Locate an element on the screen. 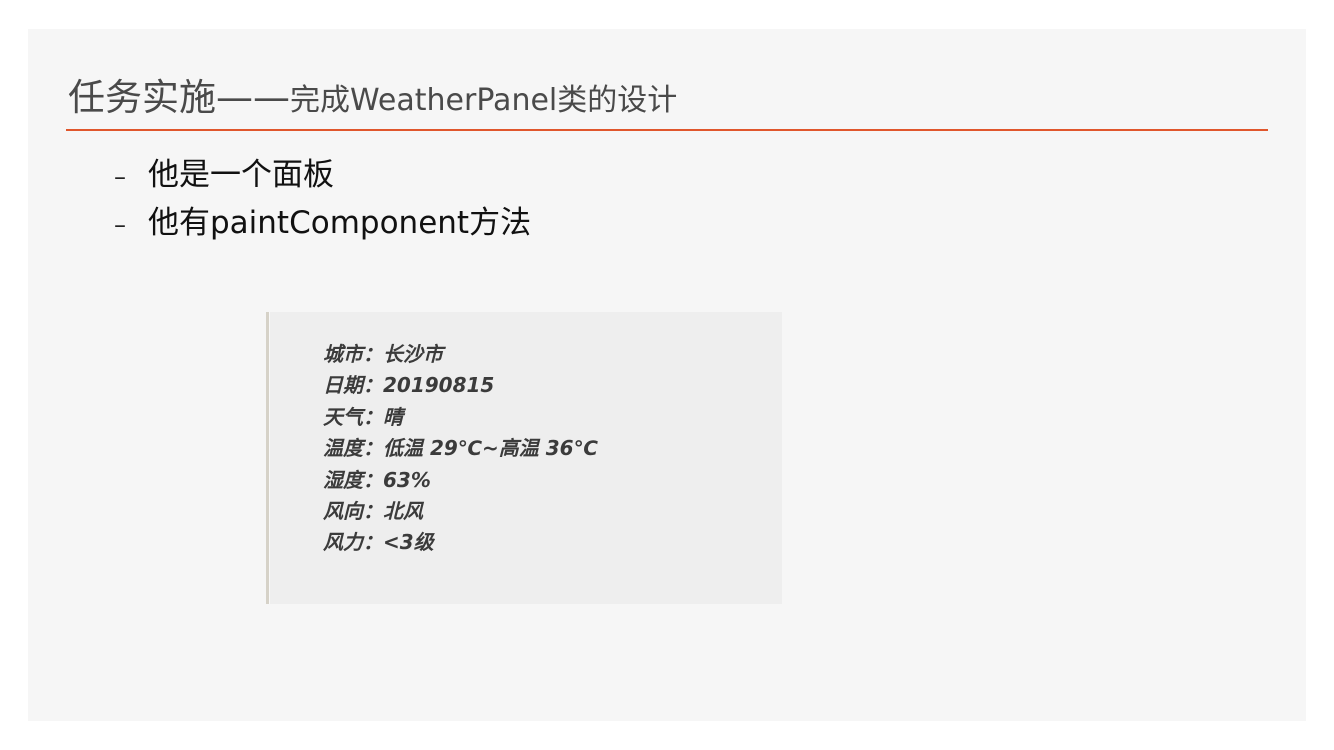 The width and height of the screenshot is (1334, 750). slide-title-sub: 完成WeatherPanel类的设计 is located at coordinates (484, 100).